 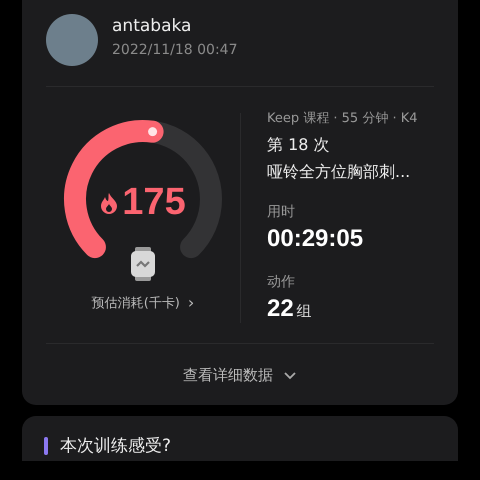 I want to click on flame-icon, so click(x=109, y=203).